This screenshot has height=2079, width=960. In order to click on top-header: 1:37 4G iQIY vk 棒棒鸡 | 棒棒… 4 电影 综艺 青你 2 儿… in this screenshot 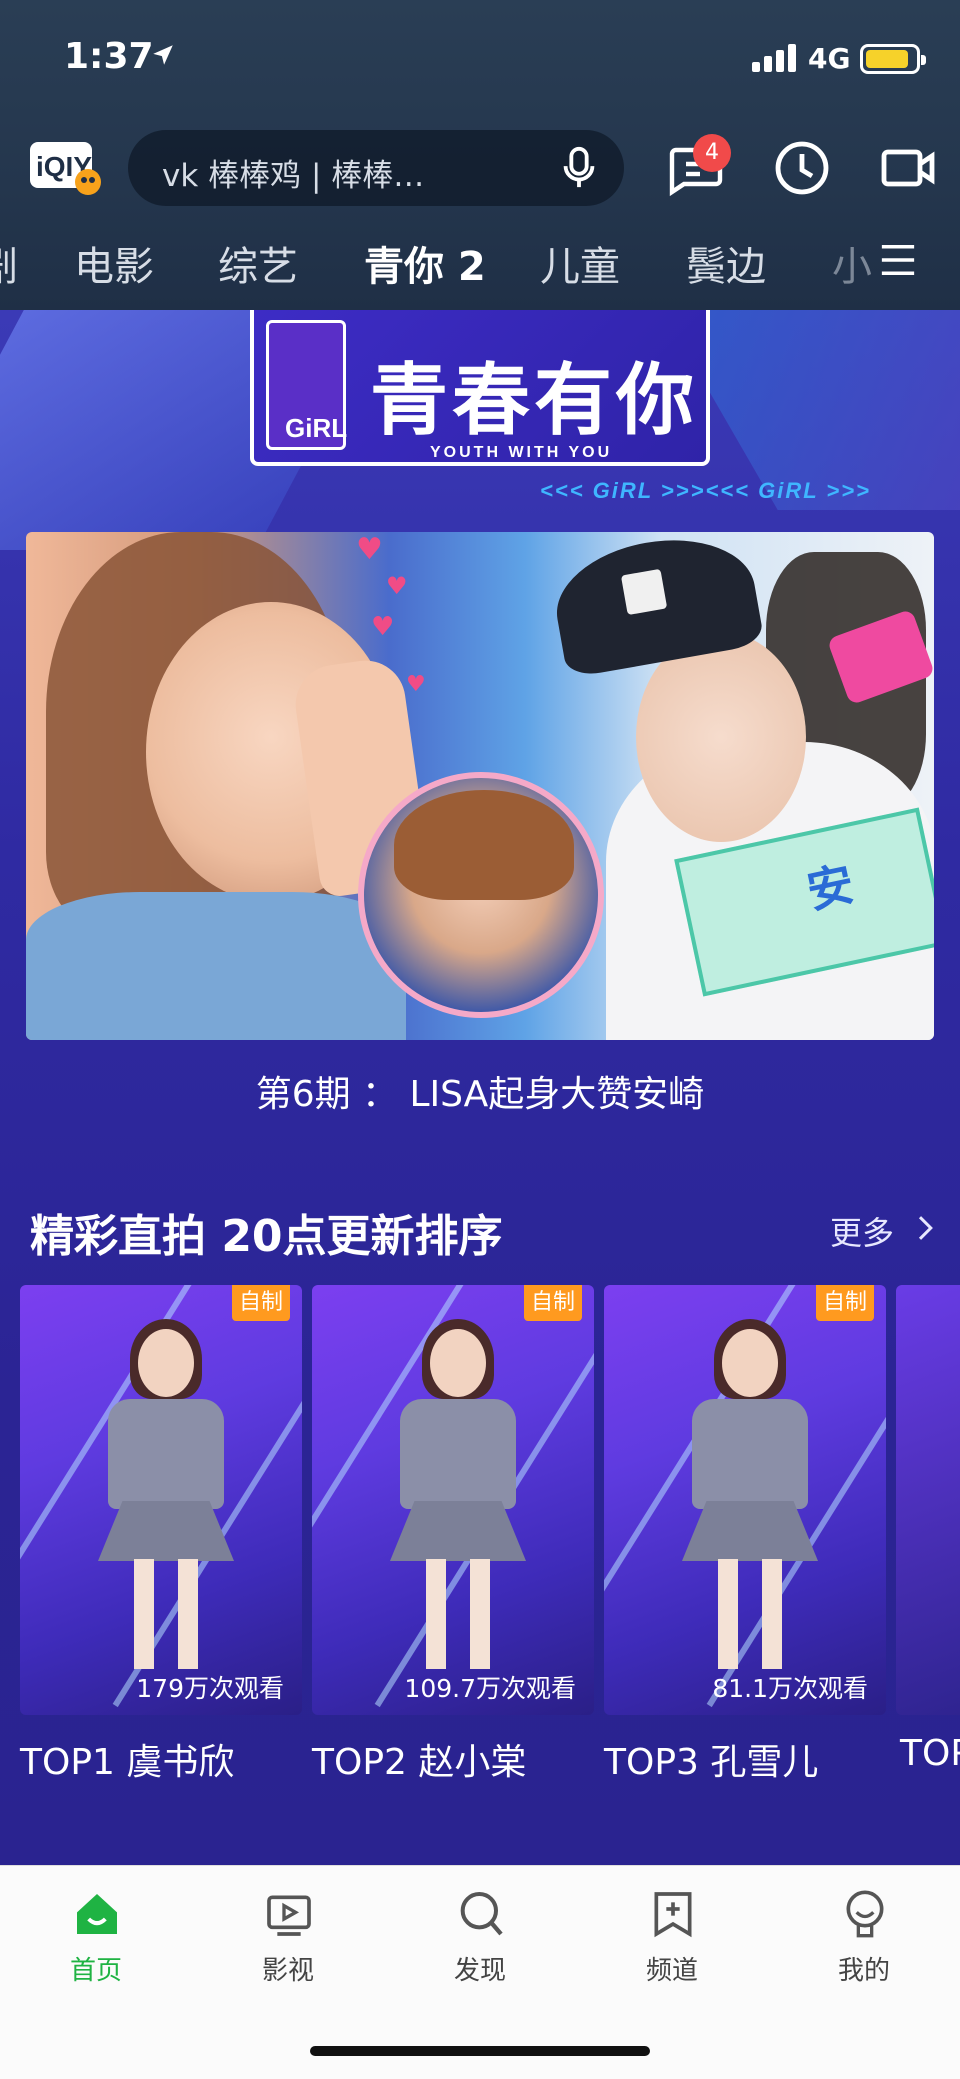, I will do `click(480, 155)`.